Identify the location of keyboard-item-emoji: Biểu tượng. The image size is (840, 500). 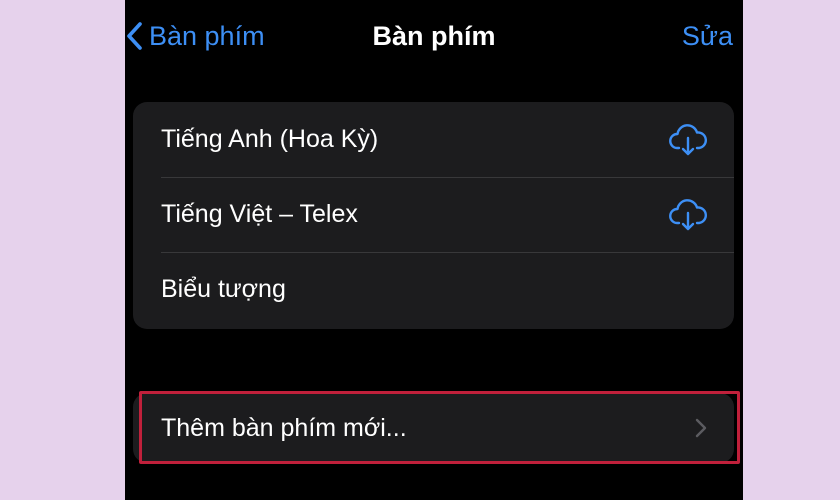
(433, 289).